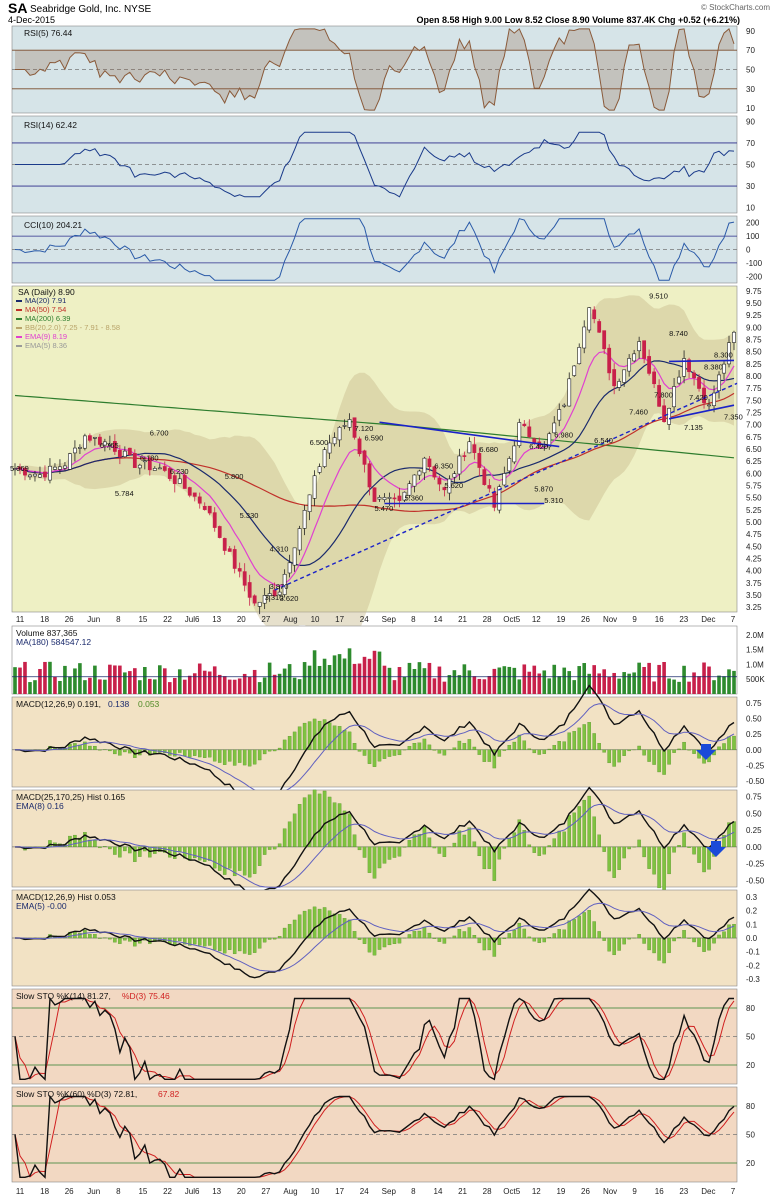 The height and width of the screenshot is (1200, 775). Describe the element at coordinates (754, 719) in the screenshot. I see `macd1-tick-label: 0.50` at that location.